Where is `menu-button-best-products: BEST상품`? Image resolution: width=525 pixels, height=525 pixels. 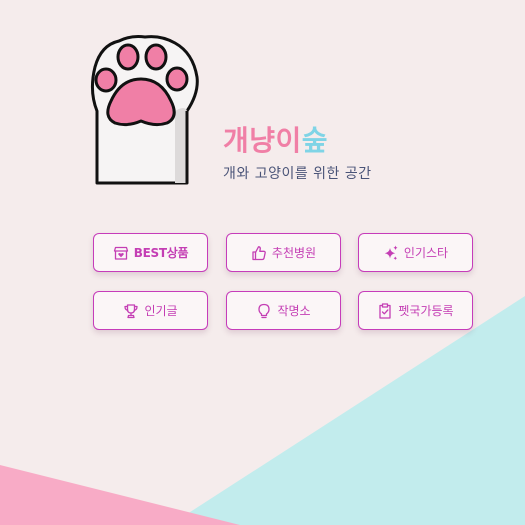 menu-button-best-products: BEST상품 is located at coordinates (150, 252).